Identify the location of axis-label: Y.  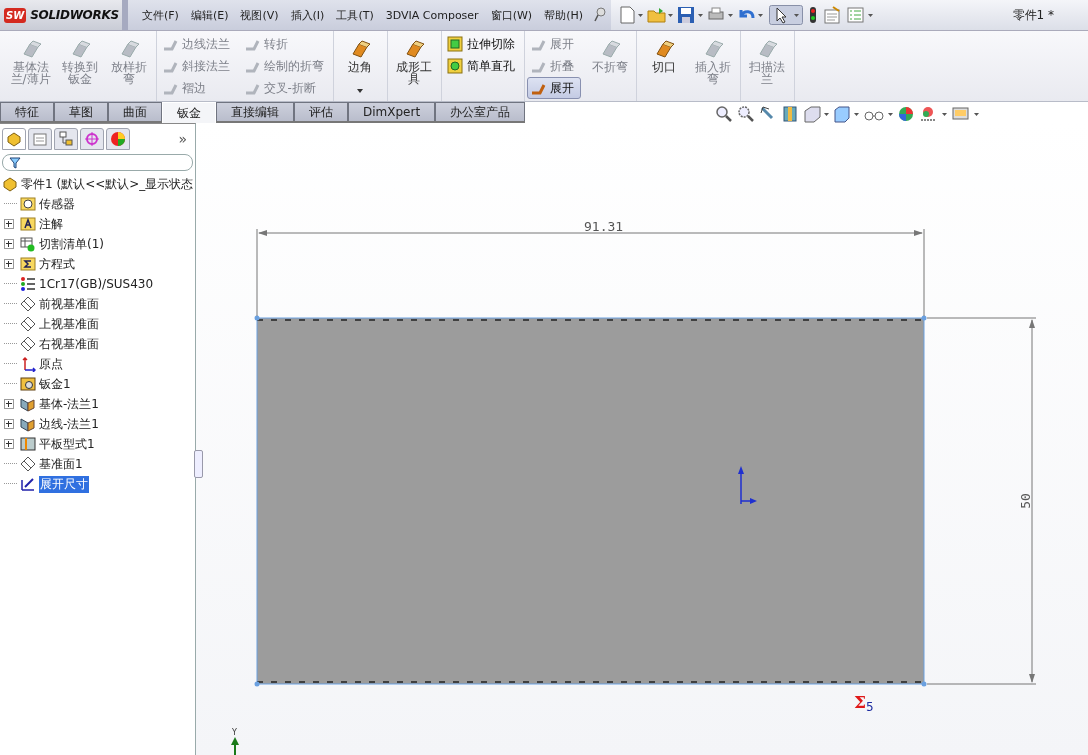
(234, 732).